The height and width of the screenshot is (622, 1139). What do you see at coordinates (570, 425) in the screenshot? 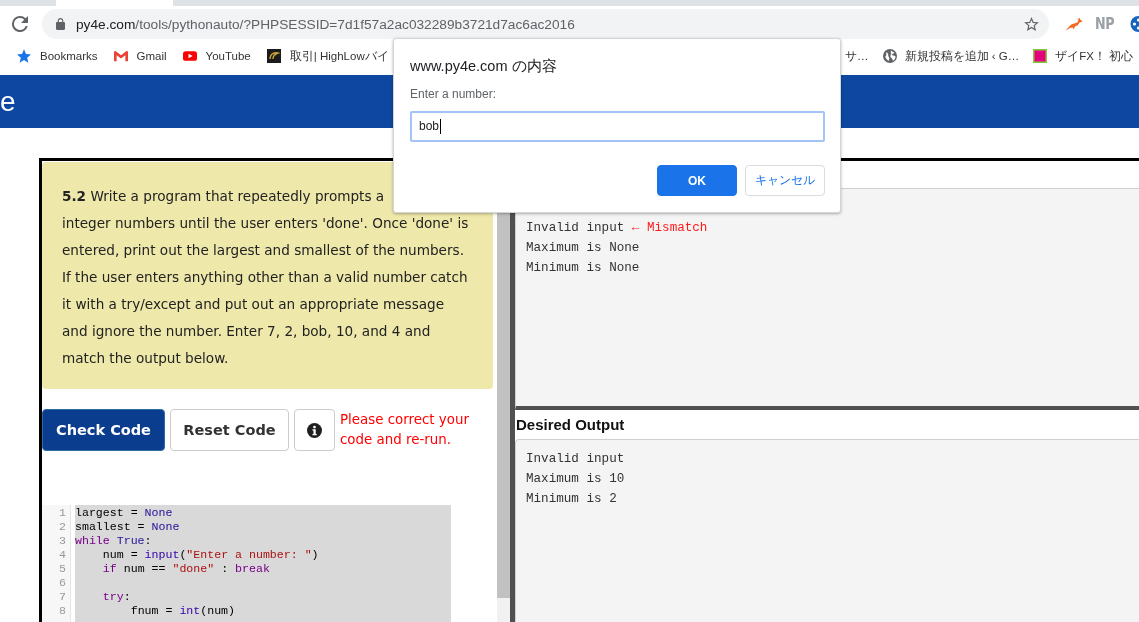
I see `section-title: Desired Output` at bounding box center [570, 425].